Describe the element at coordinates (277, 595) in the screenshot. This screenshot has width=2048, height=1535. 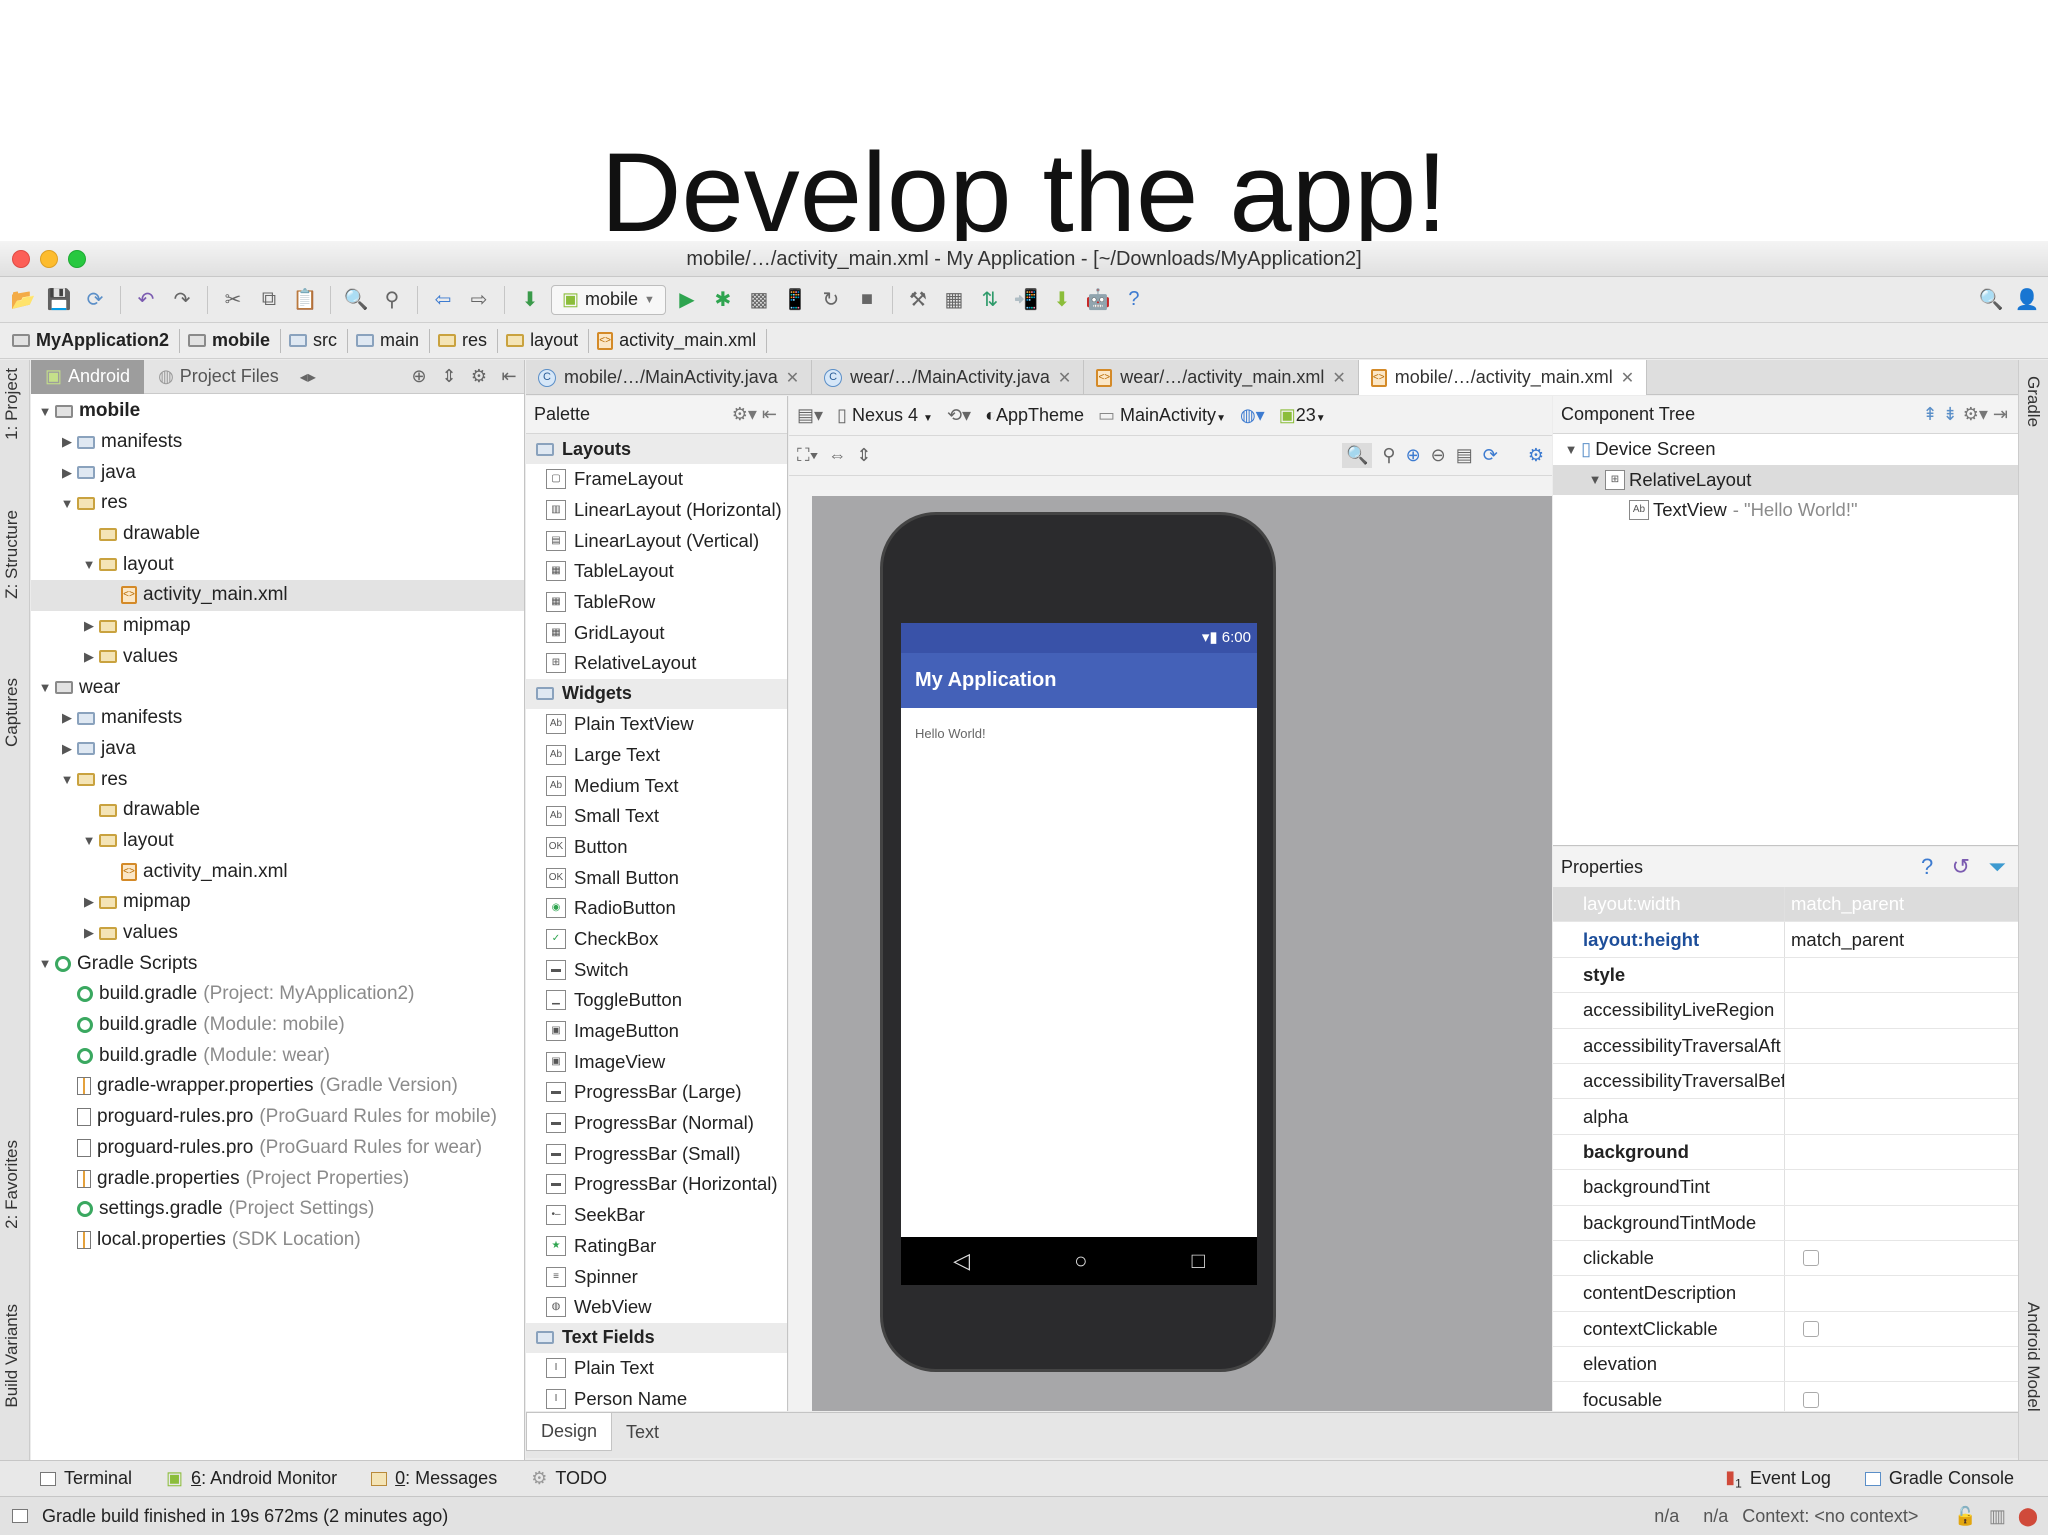
I see `tree-item: <> activity_main.xml` at that location.